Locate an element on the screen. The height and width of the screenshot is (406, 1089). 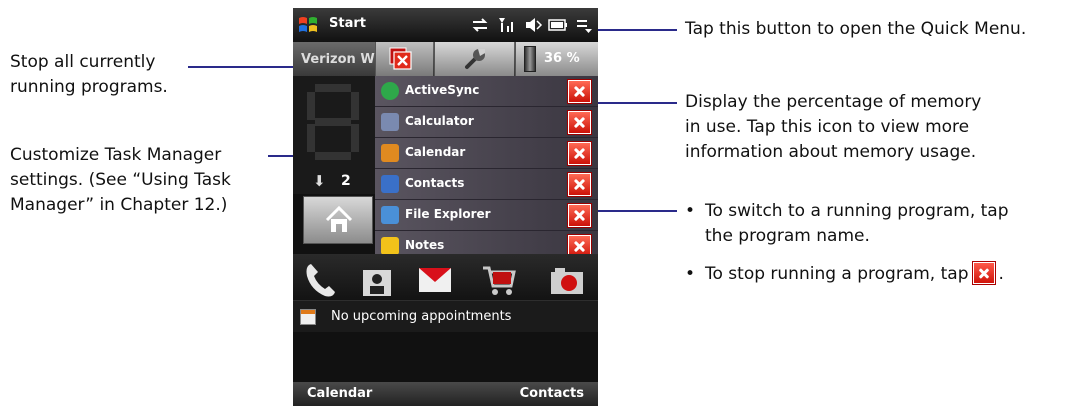
appointments-row: No upcoming appointments is located at coordinates (445, 316).